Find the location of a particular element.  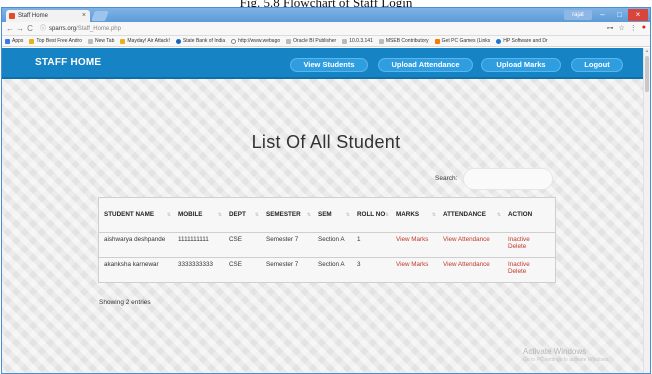

cell-mobile: 1111111111 is located at coordinates (198, 245).